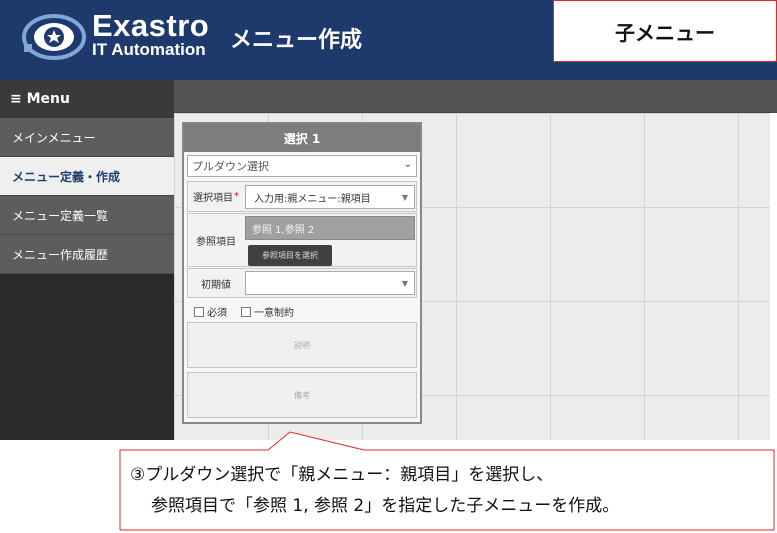 Image resolution: width=777 pixels, height=533 pixels. Describe the element at coordinates (302, 138) in the screenshot. I see `panel-title: 選択 1` at that location.